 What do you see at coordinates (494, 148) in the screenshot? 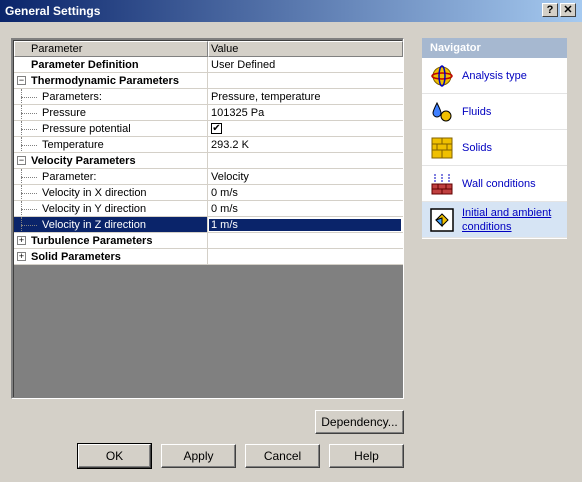
I see `nav-item-solids: Solids` at bounding box center [494, 148].